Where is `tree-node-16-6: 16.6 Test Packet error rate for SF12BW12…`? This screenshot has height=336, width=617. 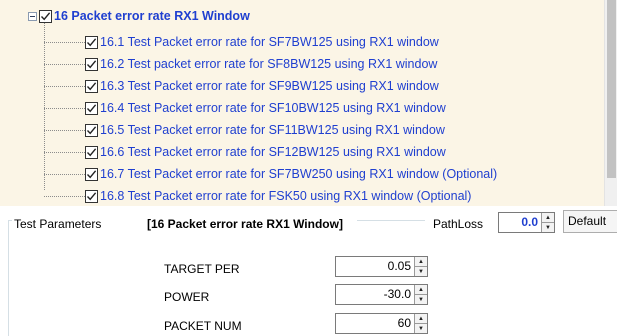
tree-node-16-6: 16.6 Test Packet error rate for SF12BW12… is located at coordinates (265, 152).